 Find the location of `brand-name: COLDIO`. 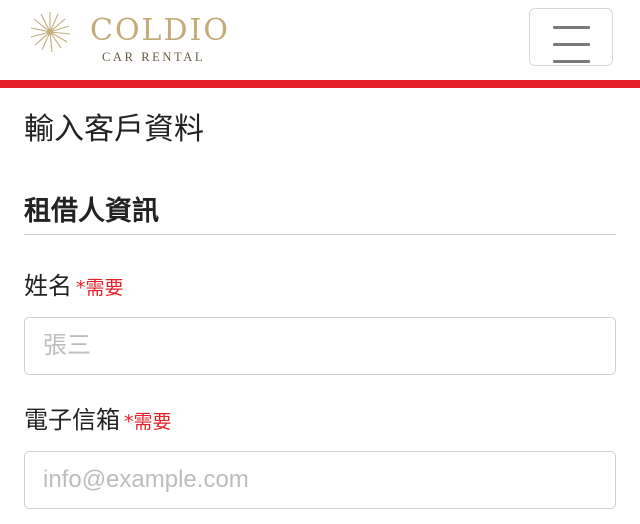

brand-name: COLDIO is located at coordinates (160, 30).